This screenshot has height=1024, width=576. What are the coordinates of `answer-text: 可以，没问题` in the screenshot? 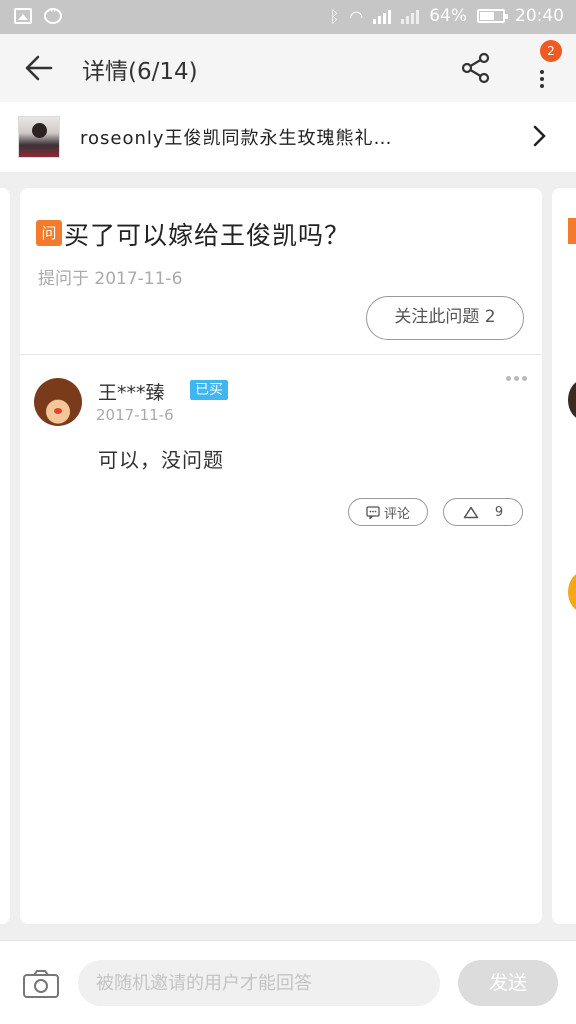 It's located at (161, 460).